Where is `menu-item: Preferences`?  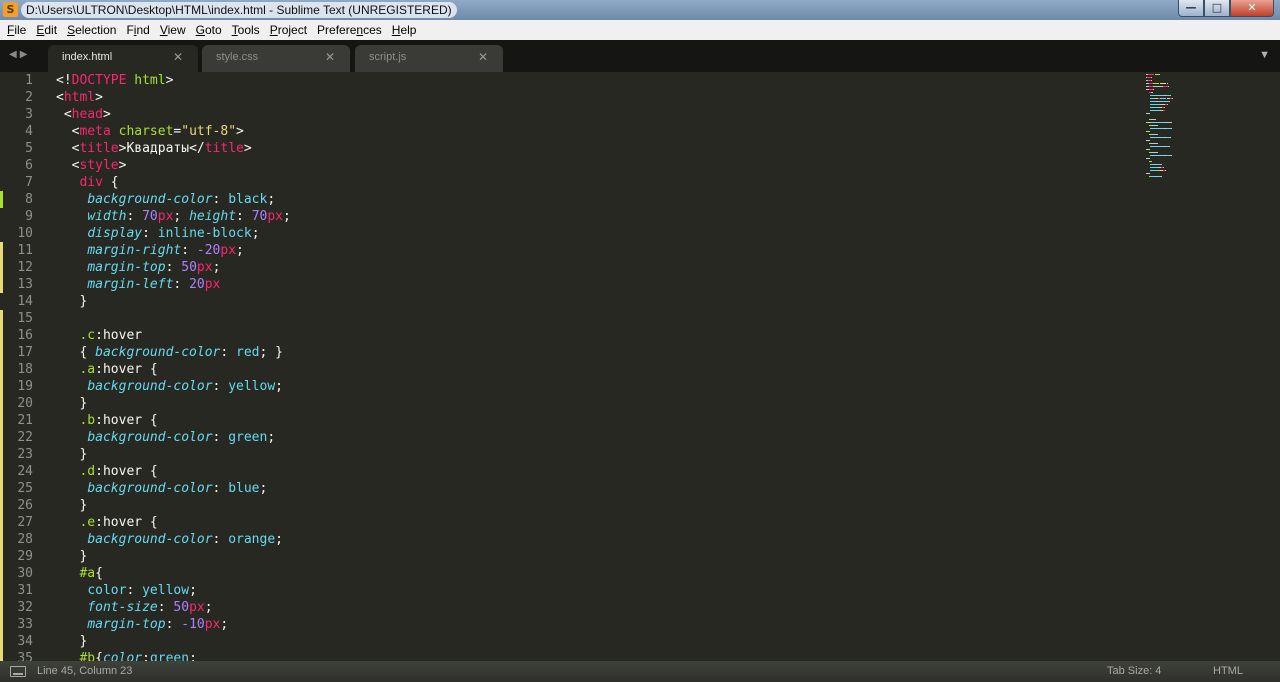 menu-item: Preferences is located at coordinates (349, 30).